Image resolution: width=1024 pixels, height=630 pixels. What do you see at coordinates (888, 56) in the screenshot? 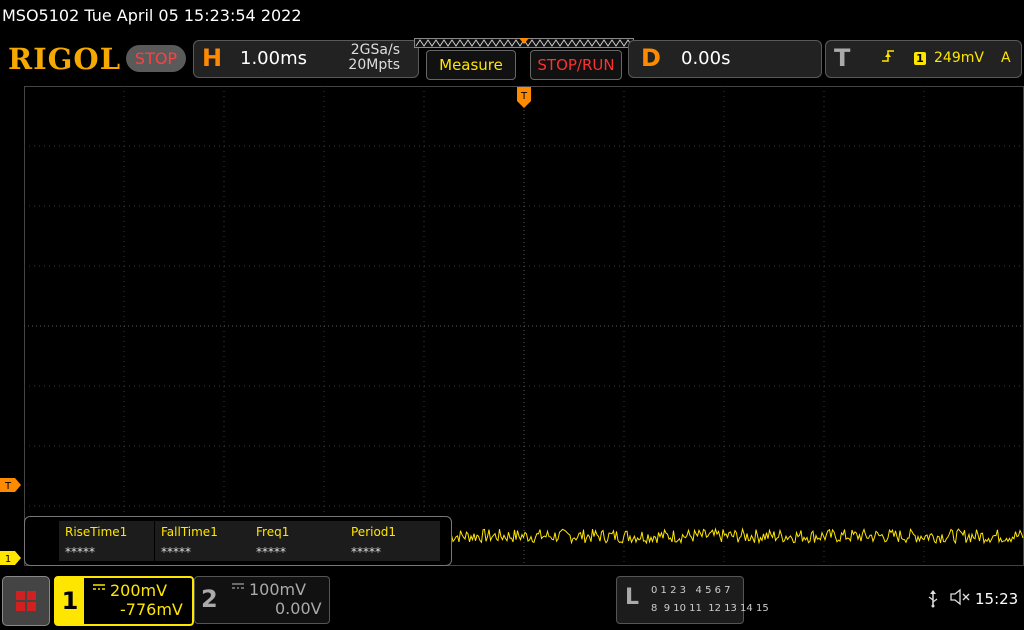
I see `rising-edge-icon` at bounding box center [888, 56].